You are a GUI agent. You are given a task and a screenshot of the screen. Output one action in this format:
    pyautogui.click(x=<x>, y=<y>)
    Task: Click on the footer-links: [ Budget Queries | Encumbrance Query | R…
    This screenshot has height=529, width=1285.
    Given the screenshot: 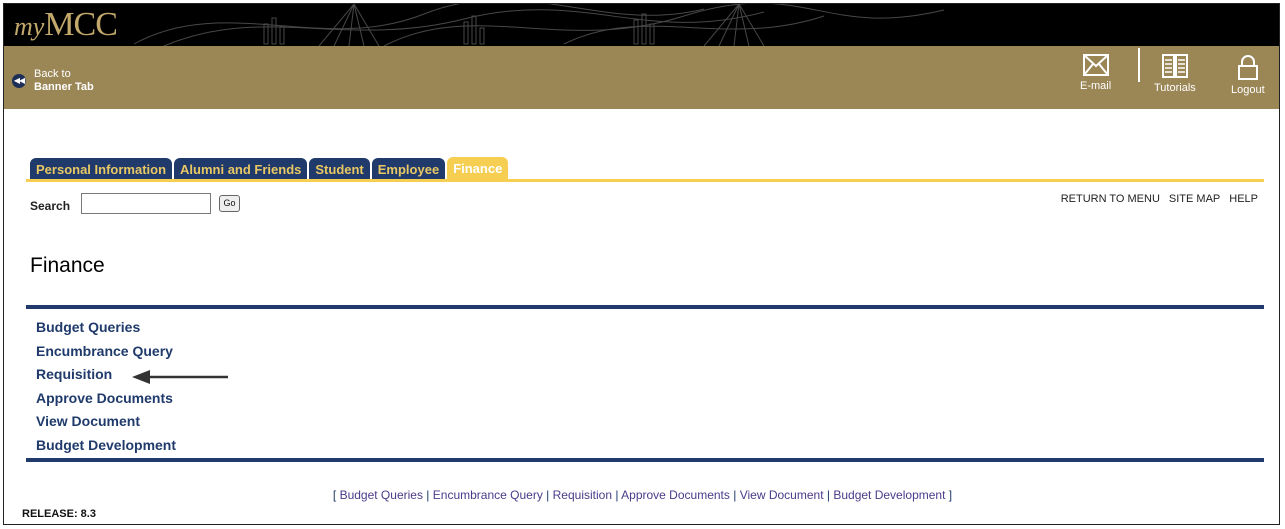 What is the action you would take?
    pyautogui.click(x=641, y=495)
    